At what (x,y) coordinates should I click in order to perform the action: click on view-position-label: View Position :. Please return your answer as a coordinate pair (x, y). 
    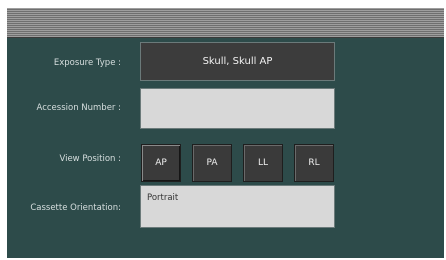
    Looking at the image, I should click on (90, 159).